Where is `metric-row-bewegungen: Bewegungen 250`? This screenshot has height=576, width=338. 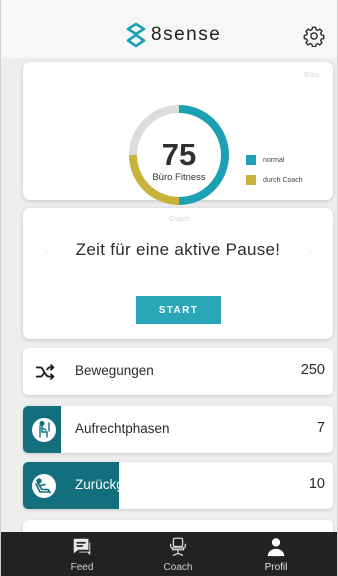
metric-row-bewegungen: Bewegungen 250 is located at coordinates (178, 371).